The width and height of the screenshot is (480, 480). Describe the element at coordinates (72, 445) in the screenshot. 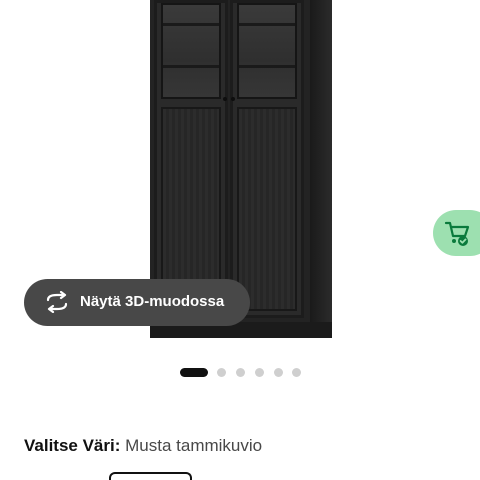

I see `color-label: Valitse Väri:` at that location.